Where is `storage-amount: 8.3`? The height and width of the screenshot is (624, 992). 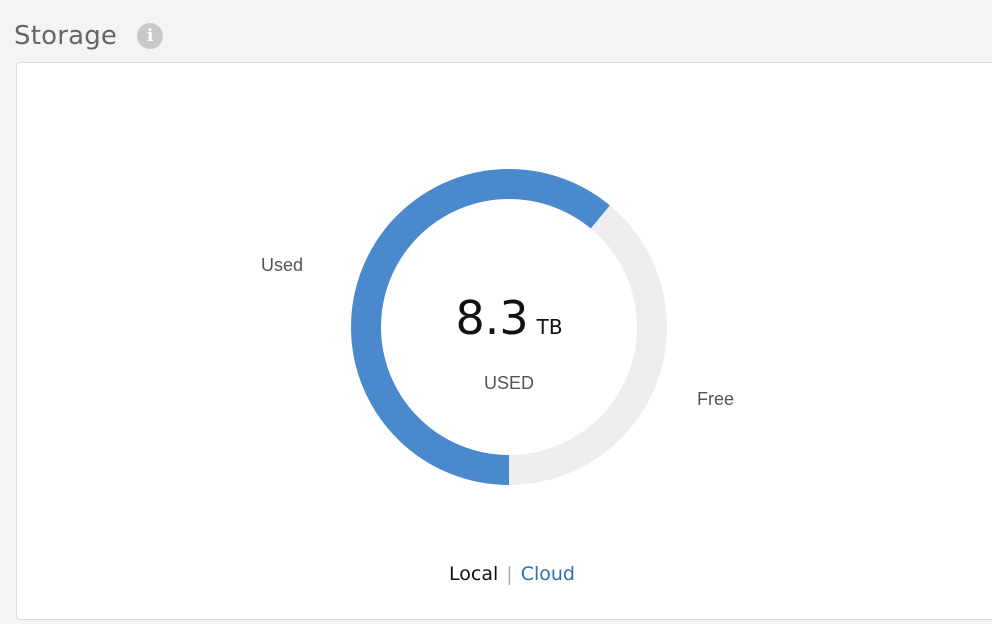
storage-amount: 8.3 is located at coordinates (492, 318).